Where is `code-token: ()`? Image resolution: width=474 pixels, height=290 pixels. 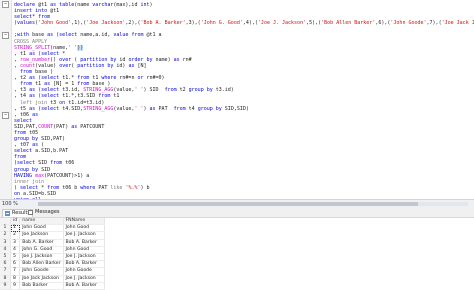
code-token: () is located at coordinates (55, 59).